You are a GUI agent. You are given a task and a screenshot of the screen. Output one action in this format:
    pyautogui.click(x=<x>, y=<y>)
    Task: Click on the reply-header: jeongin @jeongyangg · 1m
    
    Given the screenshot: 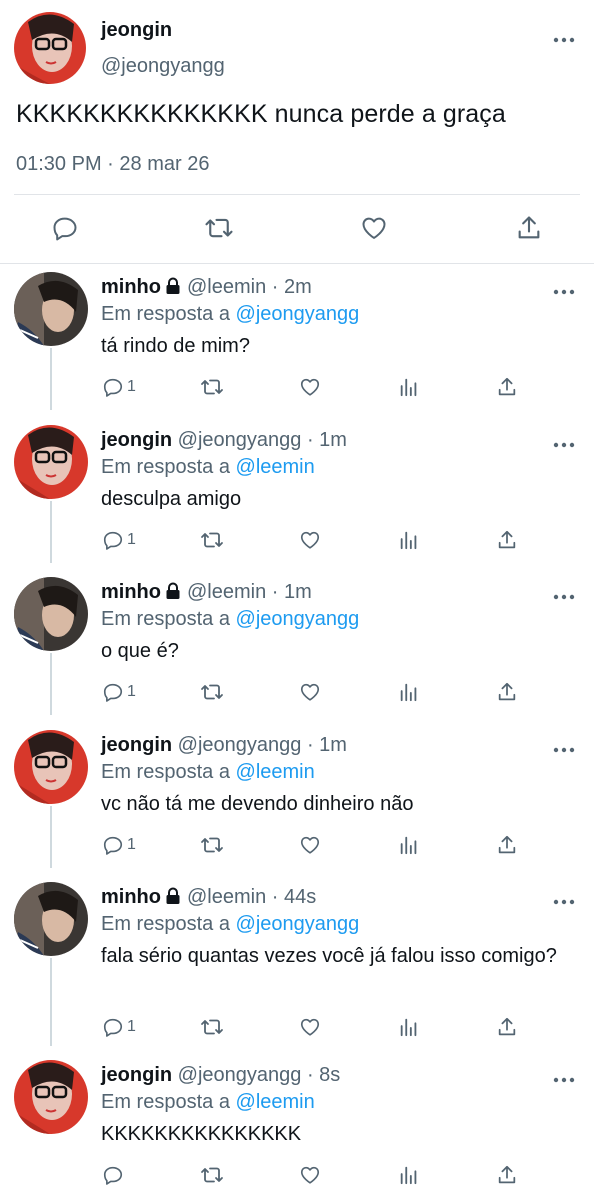 What is the action you would take?
    pyautogui.click(x=224, y=440)
    